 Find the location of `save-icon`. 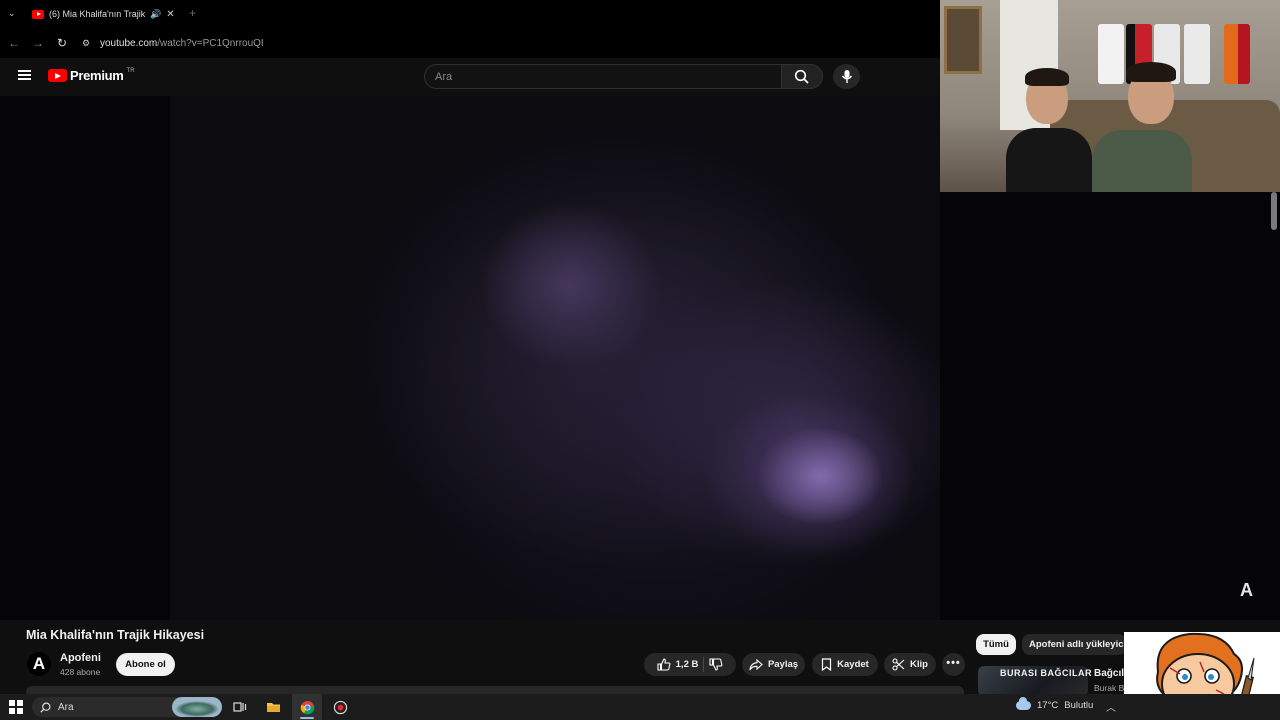

save-icon is located at coordinates (827, 664).